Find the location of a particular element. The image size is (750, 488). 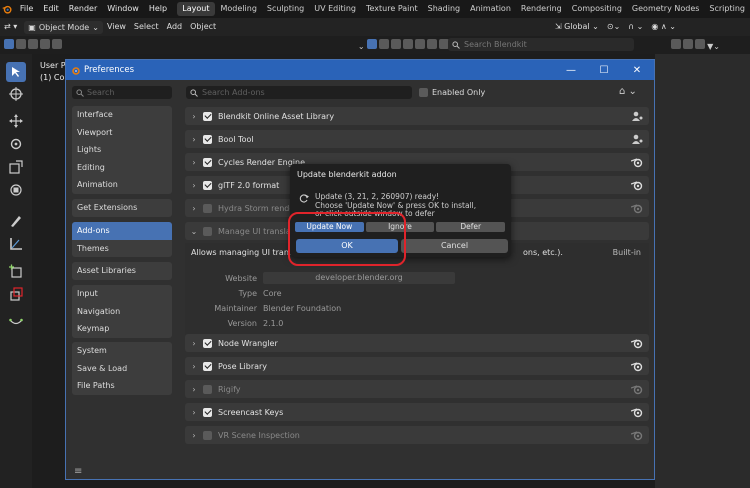

blender-icon is located at coordinates (637, 186).